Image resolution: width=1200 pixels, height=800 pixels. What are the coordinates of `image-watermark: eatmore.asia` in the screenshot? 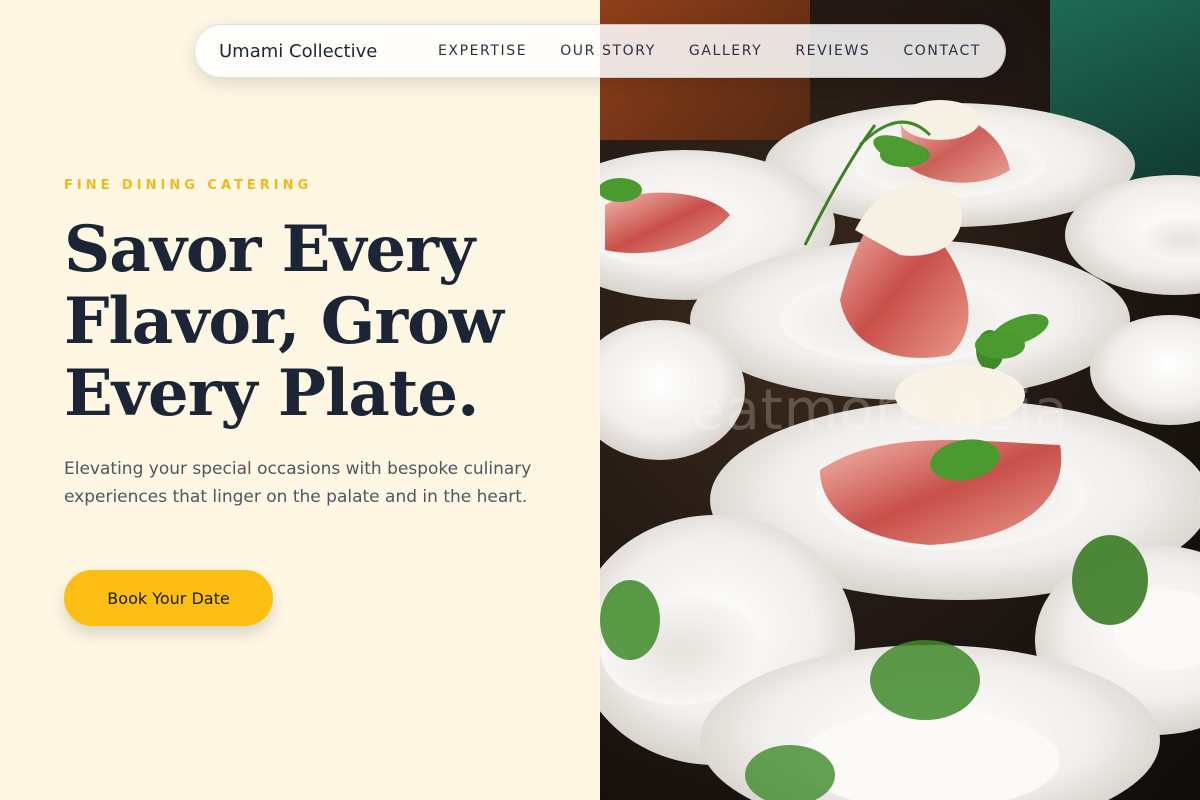 It's located at (879, 410).